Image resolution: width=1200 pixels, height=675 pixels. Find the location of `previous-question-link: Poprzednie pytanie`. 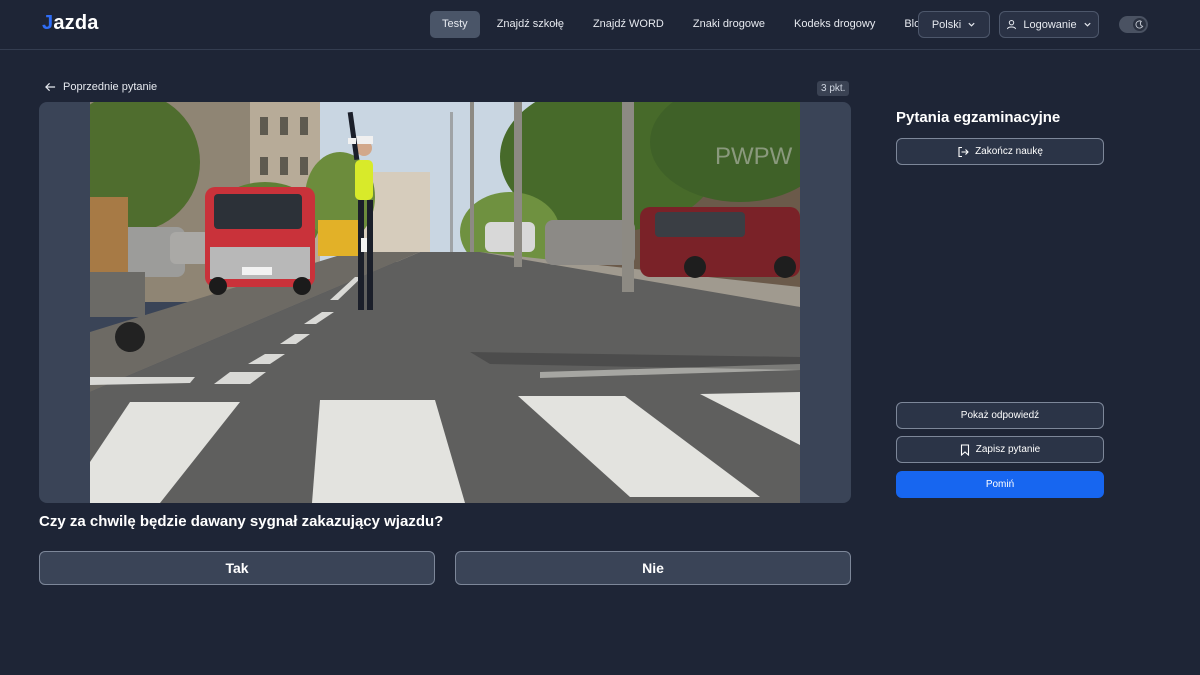

previous-question-link: Poprzednie pytanie is located at coordinates (101, 87).